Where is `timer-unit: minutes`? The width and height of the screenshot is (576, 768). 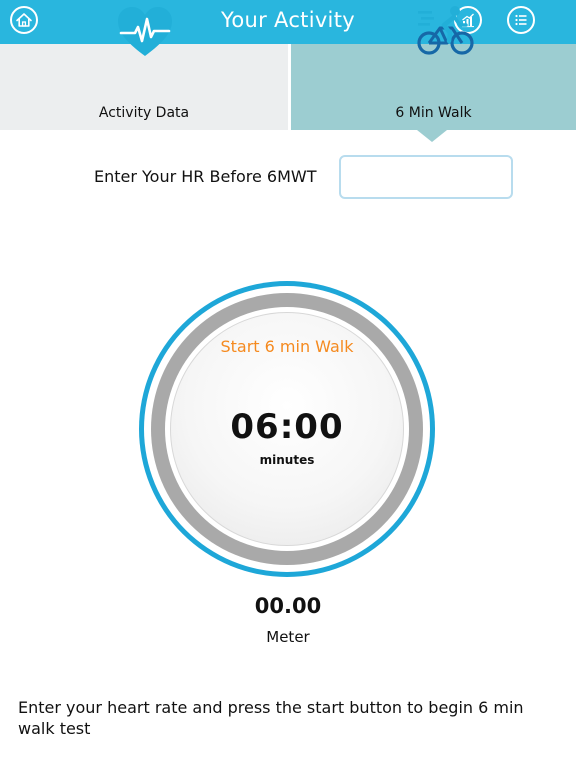
timer-unit: minutes is located at coordinates (287, 460).